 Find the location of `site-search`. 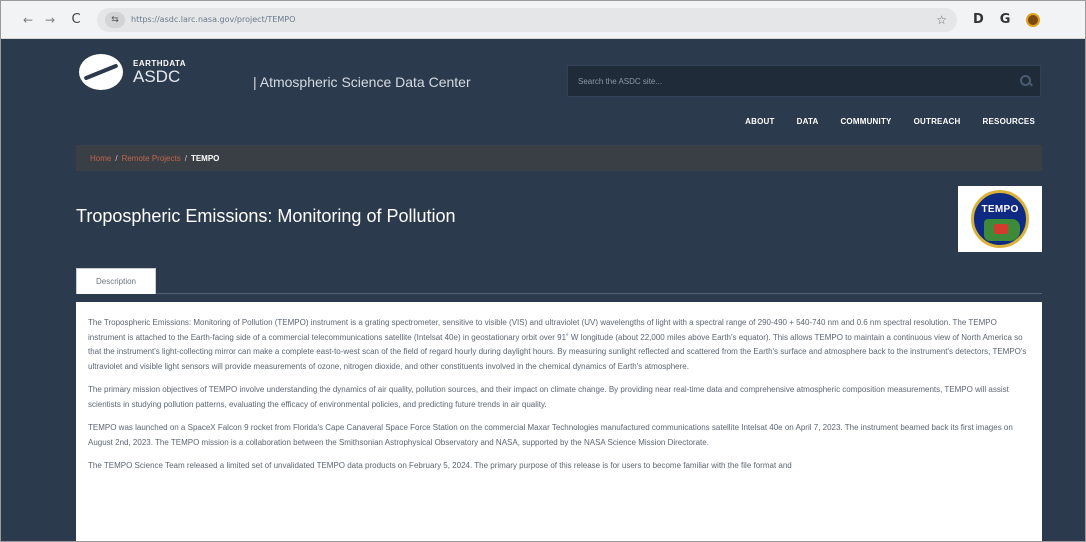

site-search is located at coordinates (804, 81).